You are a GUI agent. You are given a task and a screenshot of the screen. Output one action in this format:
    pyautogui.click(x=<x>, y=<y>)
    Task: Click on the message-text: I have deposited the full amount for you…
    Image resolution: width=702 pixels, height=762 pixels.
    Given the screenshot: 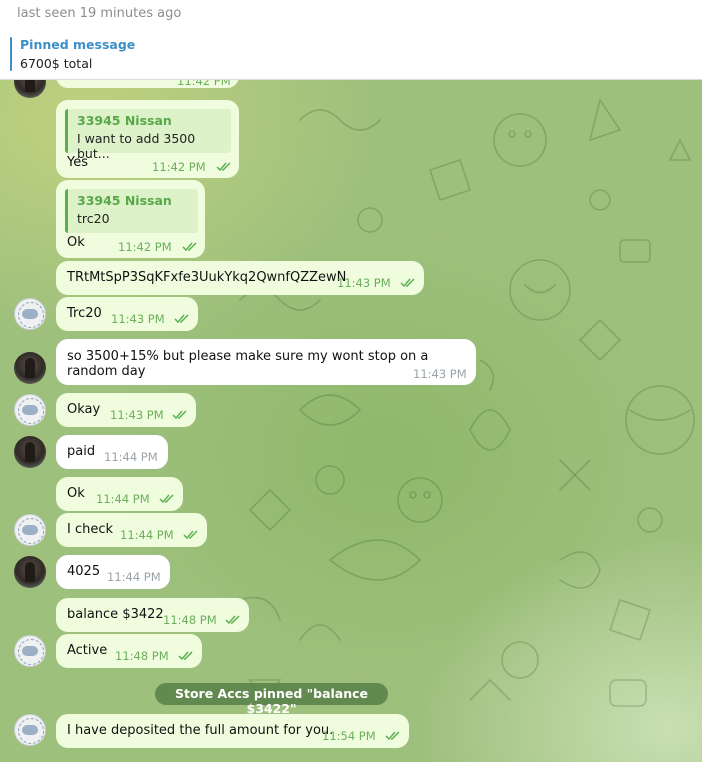 What is the action you would take?
    pyautogui.click(x=200, y=730)
    